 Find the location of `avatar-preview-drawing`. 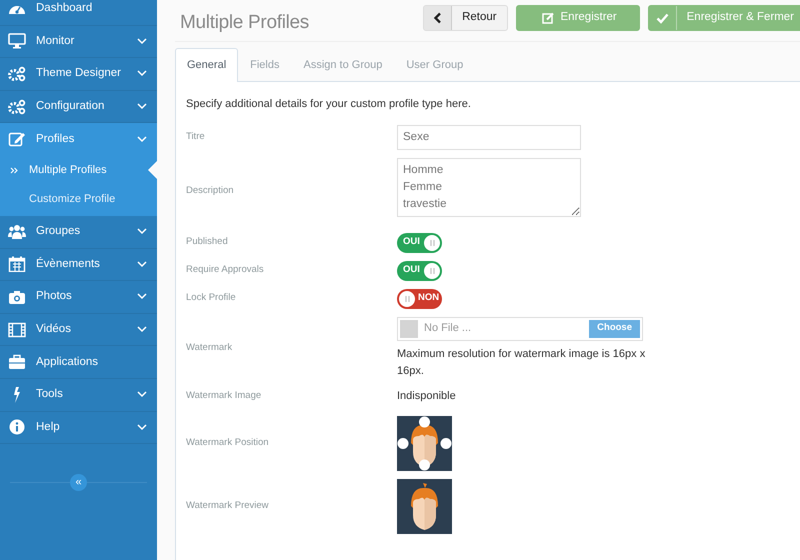

avatar-preview-drawing is located at coordinates (424, 506).